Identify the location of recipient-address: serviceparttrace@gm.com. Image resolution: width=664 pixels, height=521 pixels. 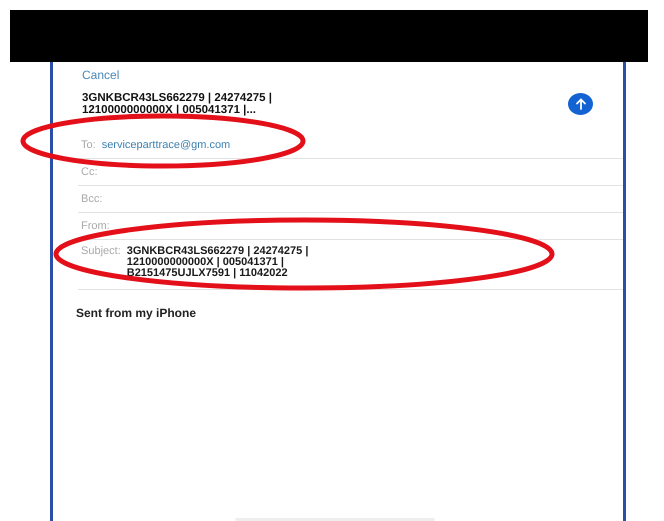
(166, 145).